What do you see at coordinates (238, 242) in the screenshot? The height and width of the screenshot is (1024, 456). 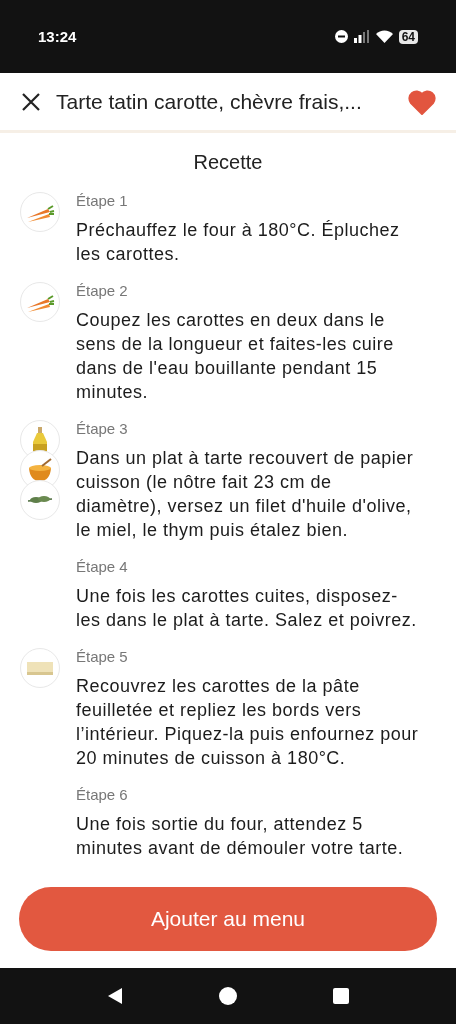 I see `step-text: Préchauffez le four à 180°C. Épluchez les carottes.` at bounding box center [238, 242].